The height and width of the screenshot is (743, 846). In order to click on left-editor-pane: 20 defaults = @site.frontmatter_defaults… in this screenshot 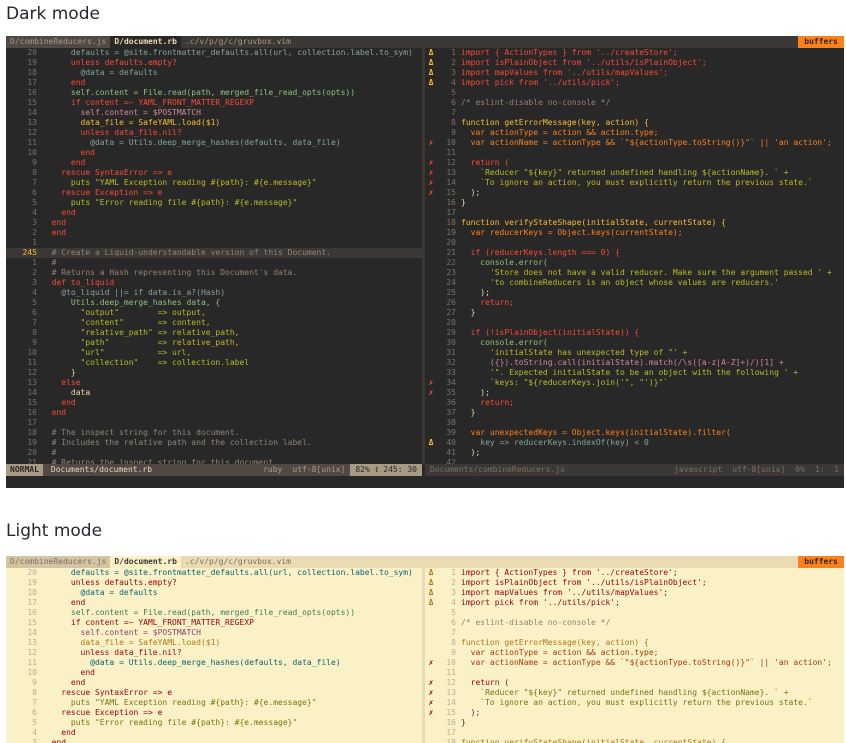, I will do `click(214, 655)`.